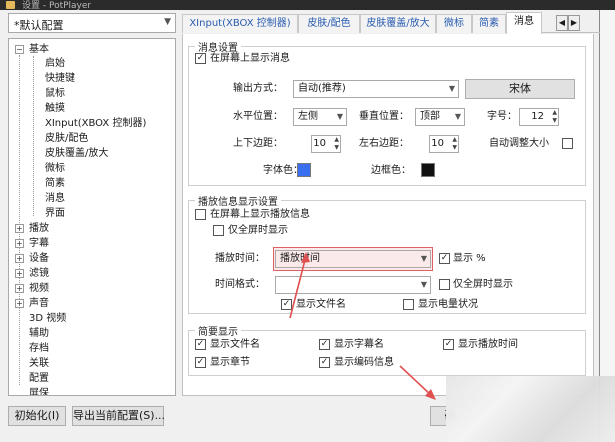 This screenshot has width=615, height=442. Describe the element at coordinates (408, 304) in the screenshot. I see `show-battery-checkbox` at that location.